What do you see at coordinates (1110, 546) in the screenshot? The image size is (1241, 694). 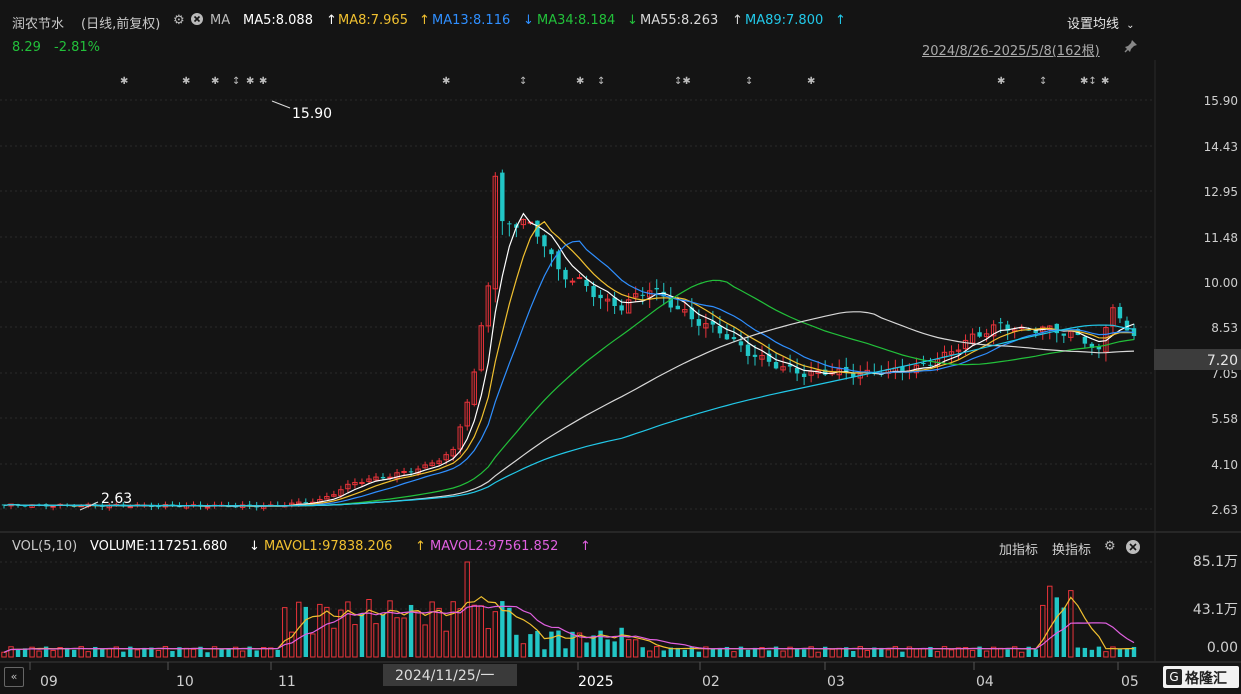 I see `gear-icon: ⚙` at bounding box center [1110, 546].